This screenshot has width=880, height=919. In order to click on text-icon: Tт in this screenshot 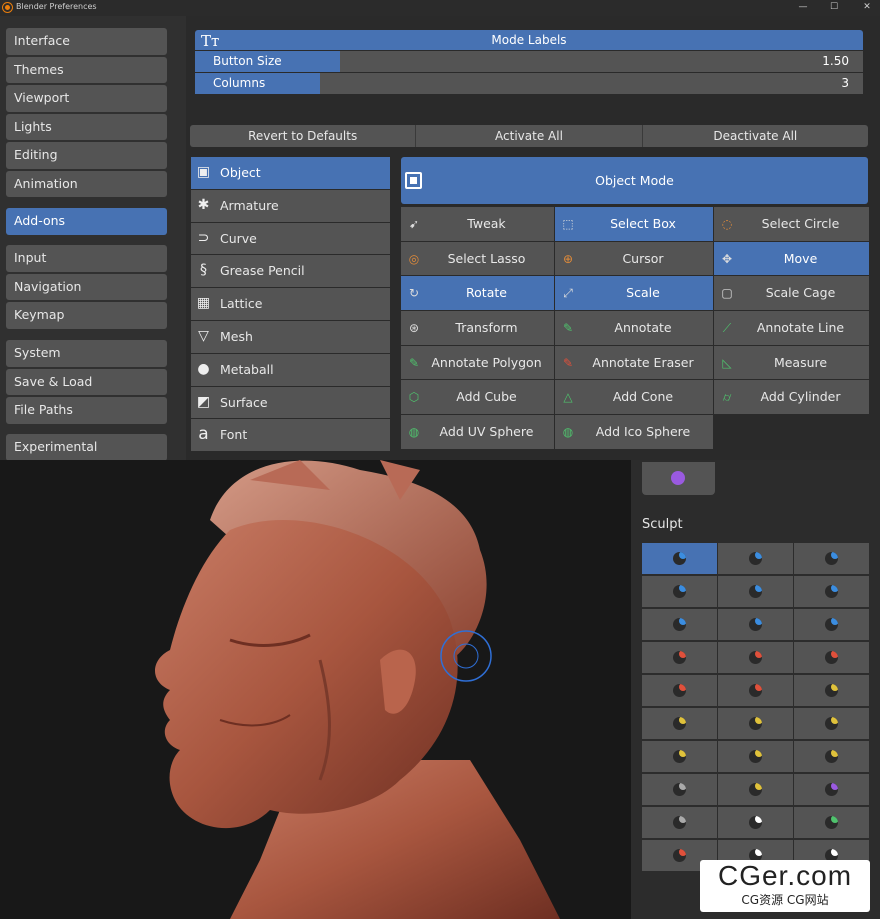, I will do `click(210, 41)`.